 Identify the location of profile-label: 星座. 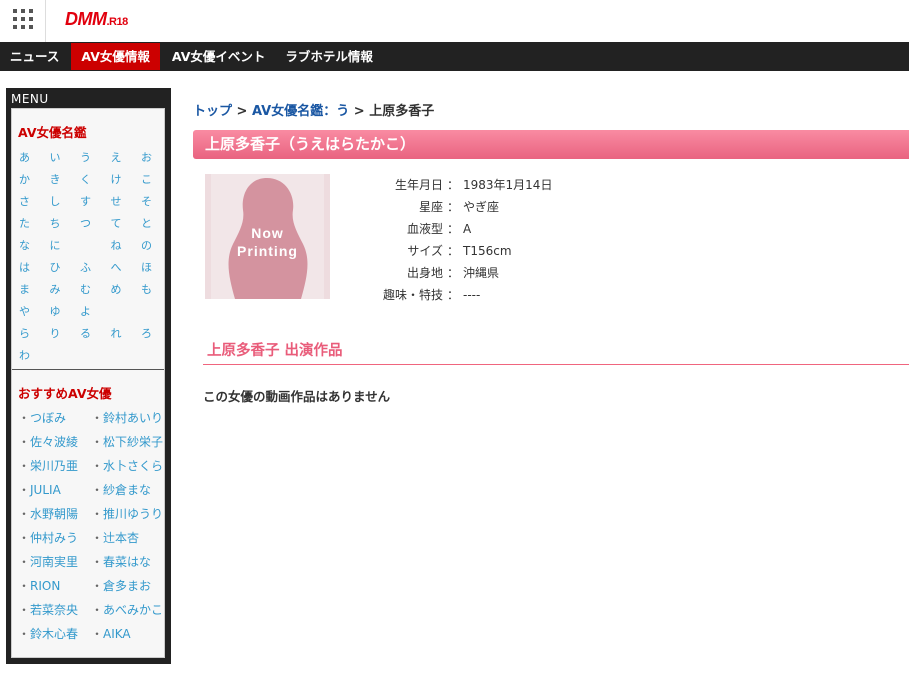
(430, 207).